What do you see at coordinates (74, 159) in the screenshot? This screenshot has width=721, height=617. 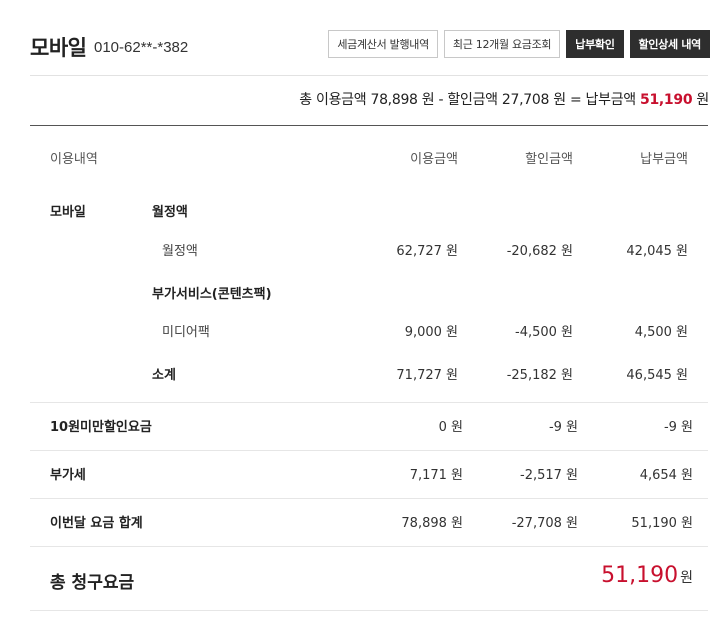 I see `header-usage-detail: 이용내역` at bounding box center [74, 159].